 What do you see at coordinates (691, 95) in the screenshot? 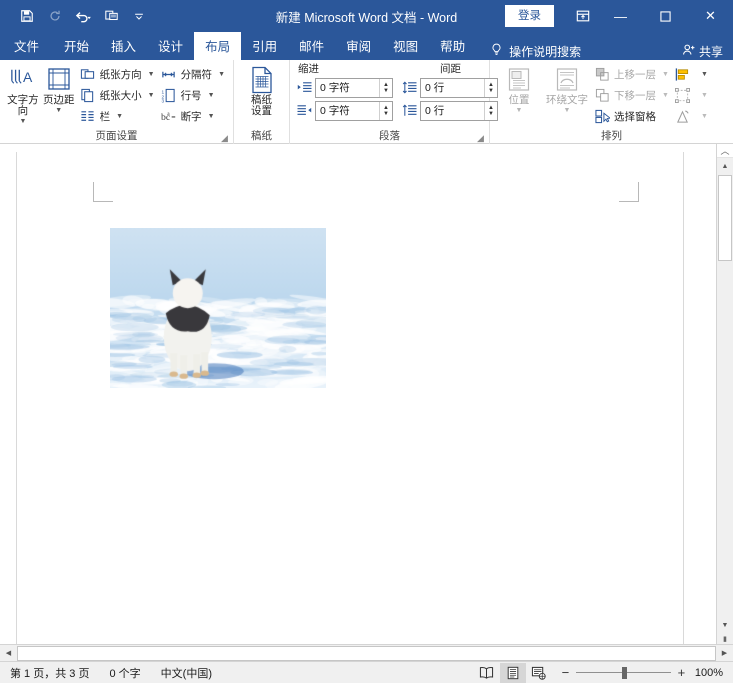
I see `group-objects-button: ▼` at bounding box center [691, 95].